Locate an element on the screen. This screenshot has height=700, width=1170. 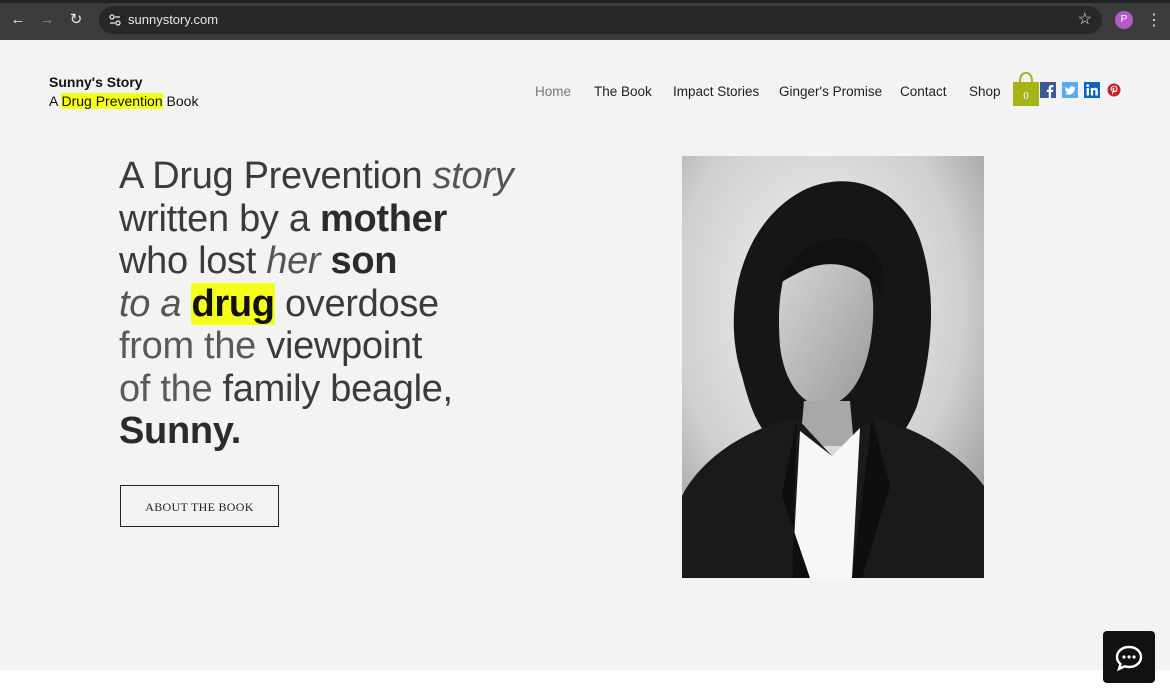
about-the-book-button: ABOUT THE BOOK is located at coordinates (199, 506).